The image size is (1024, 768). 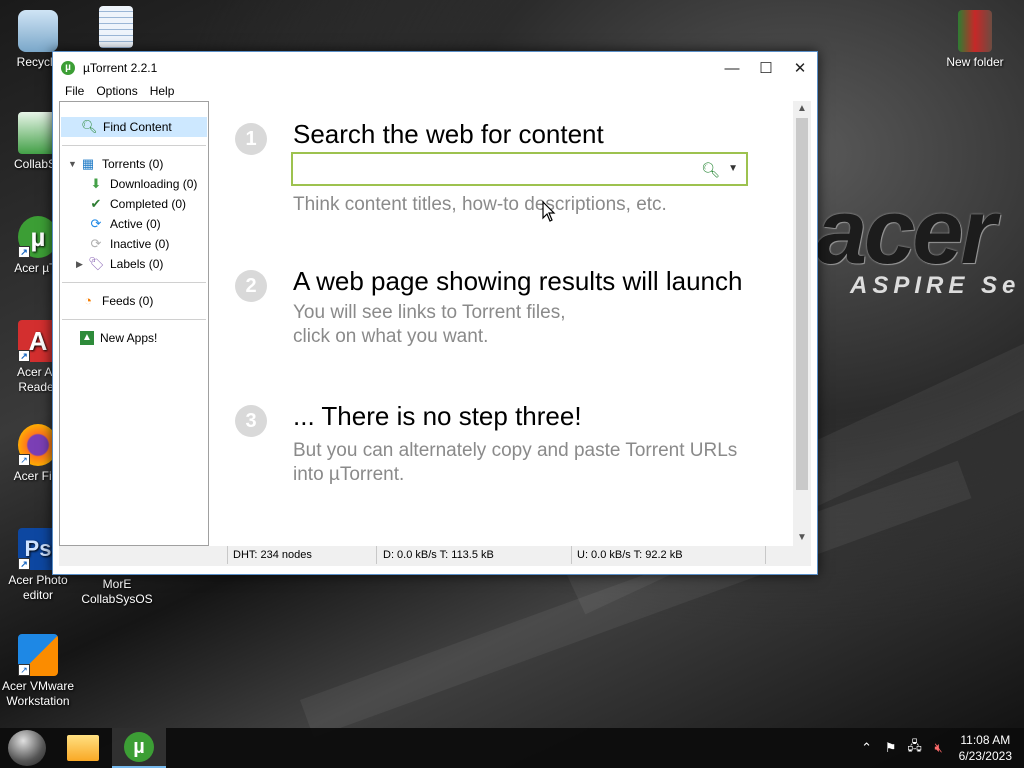 I want to click on title-bar: µ µTorrent 2.2.1 — ☐ ✕, so click(x=435, y=68).